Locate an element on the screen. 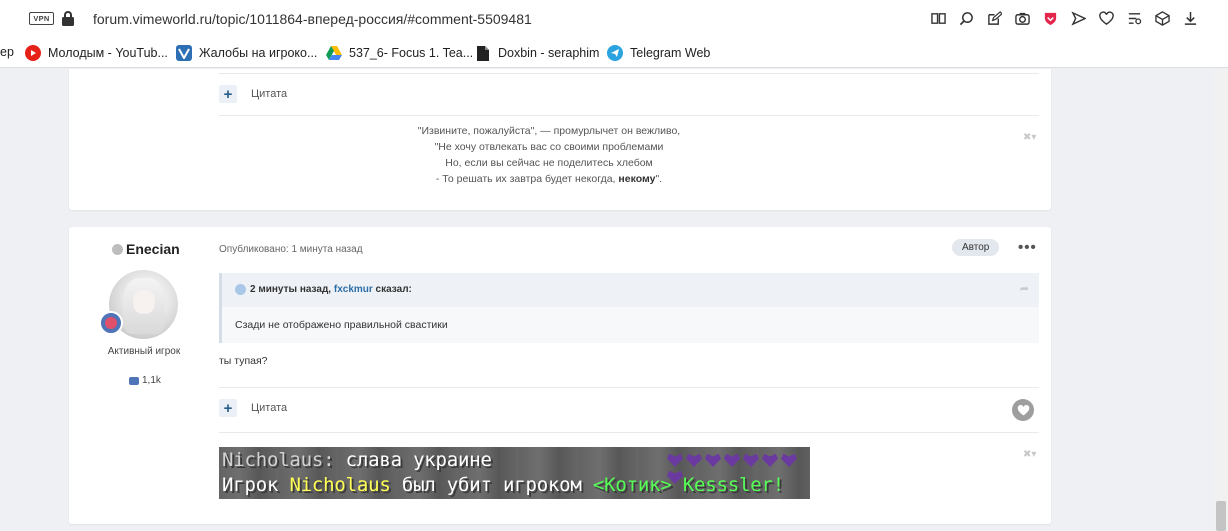 This screenshot has width=1228, height=531. post-body-text: ты тупая? is located at coordinates (243, 361).